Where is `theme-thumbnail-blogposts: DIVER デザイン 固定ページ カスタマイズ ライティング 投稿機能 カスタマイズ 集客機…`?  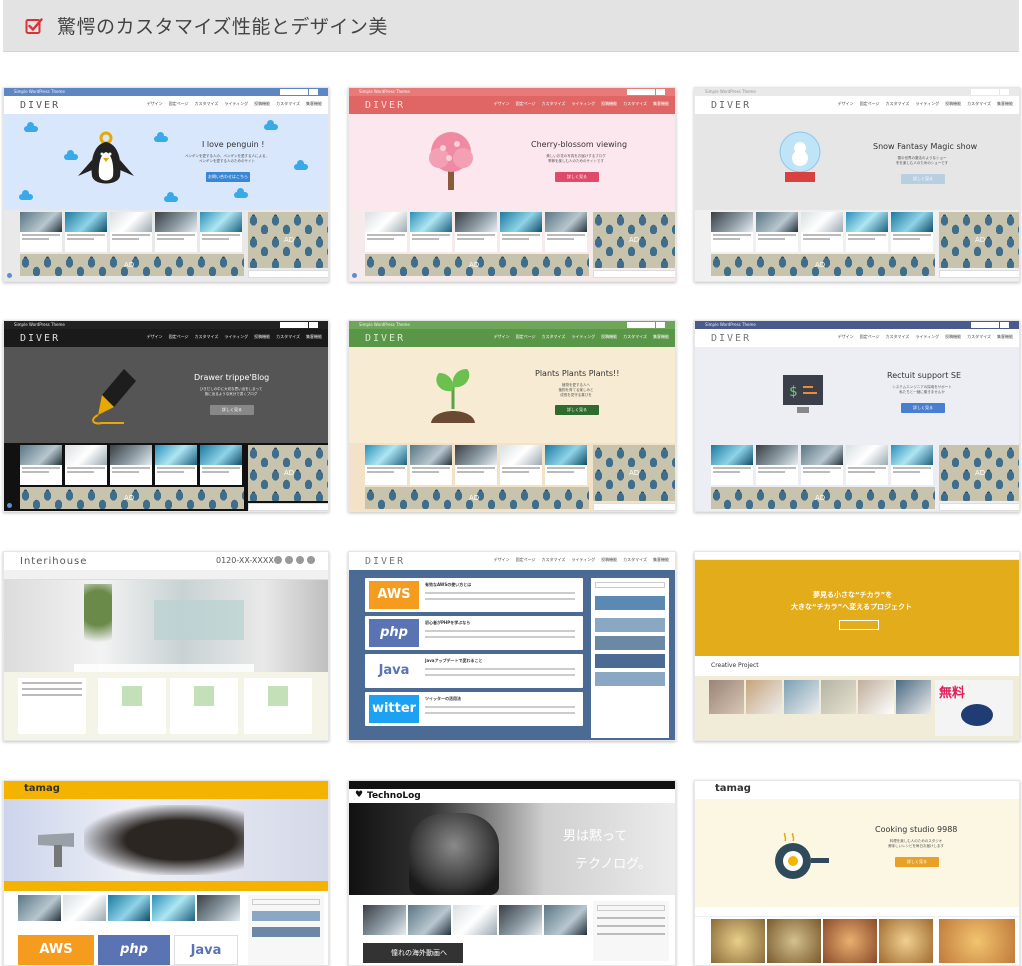
theme-thumbnail-blogposts: DIVER デザイン 固定ページ カスタマイズ ライティング 投稿機能 カスタマイズ 集客機… is located at coordinates (512, 646).